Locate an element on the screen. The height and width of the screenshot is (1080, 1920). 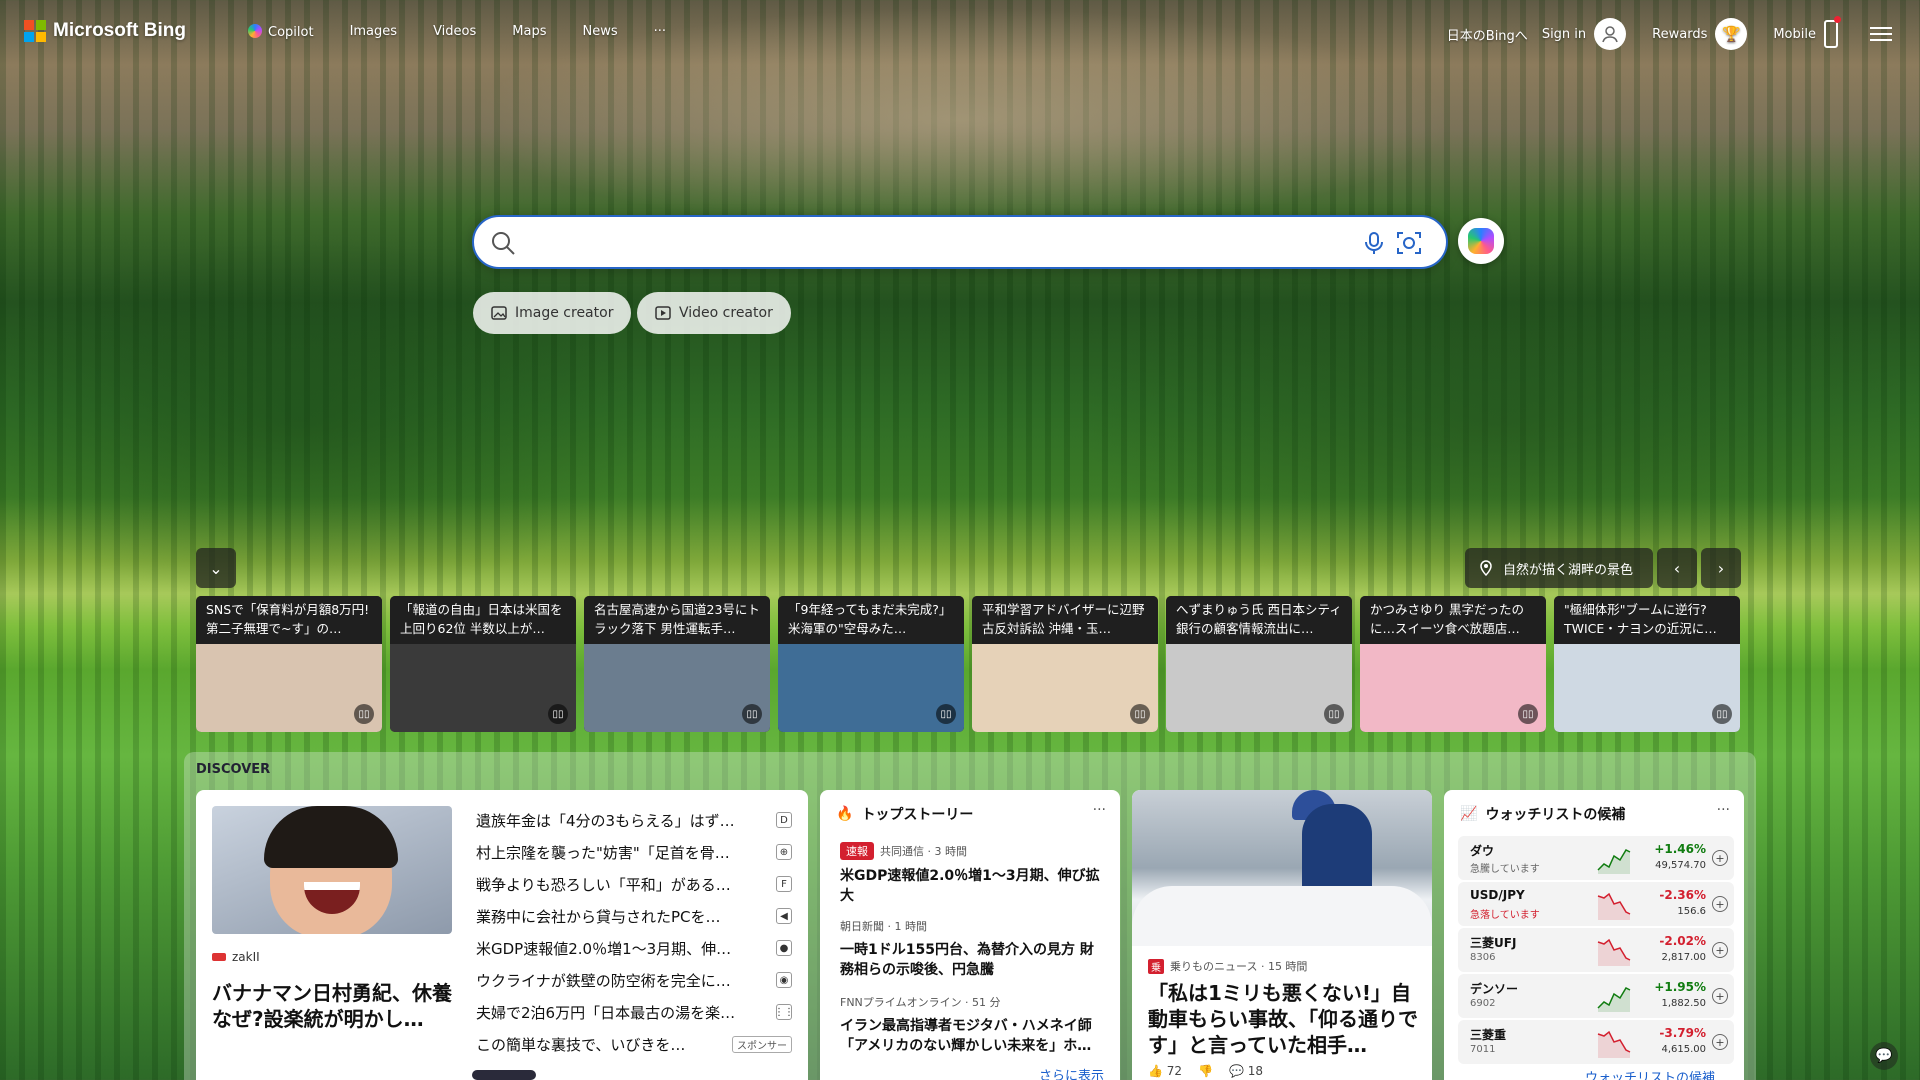
stock-value: 1,882.50 is located at coordinates (1683, 1003).